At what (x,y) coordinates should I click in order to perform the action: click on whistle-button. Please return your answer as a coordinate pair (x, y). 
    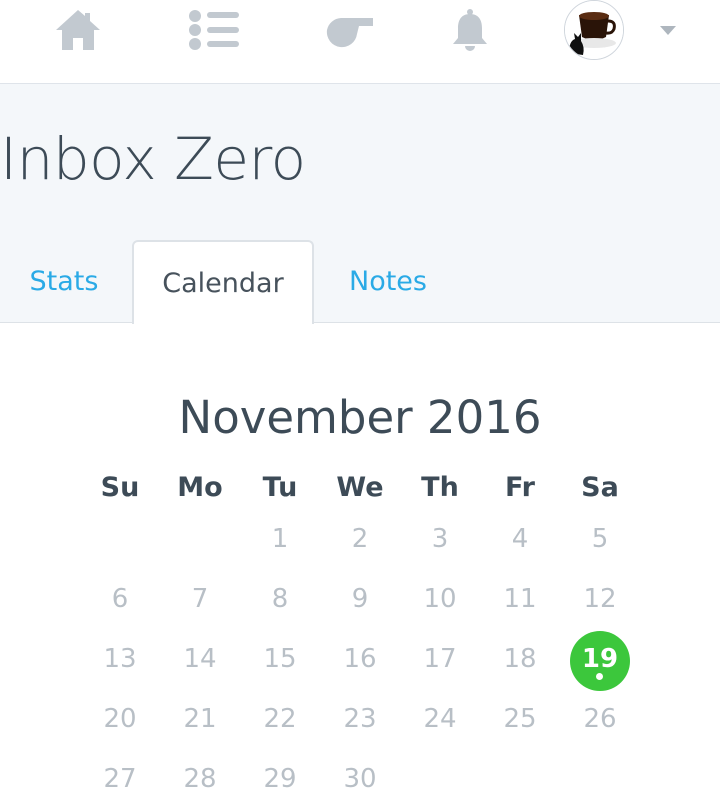
    Looking at the image, I should click on (348, 30).